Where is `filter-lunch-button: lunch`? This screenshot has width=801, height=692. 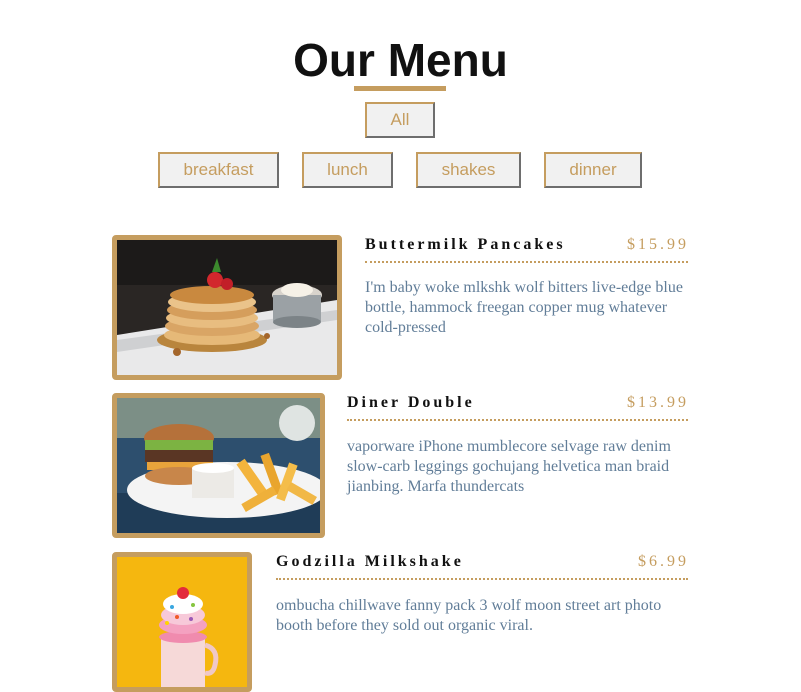 filter-lunch-button: lunch is located at coordinates (347, 170).